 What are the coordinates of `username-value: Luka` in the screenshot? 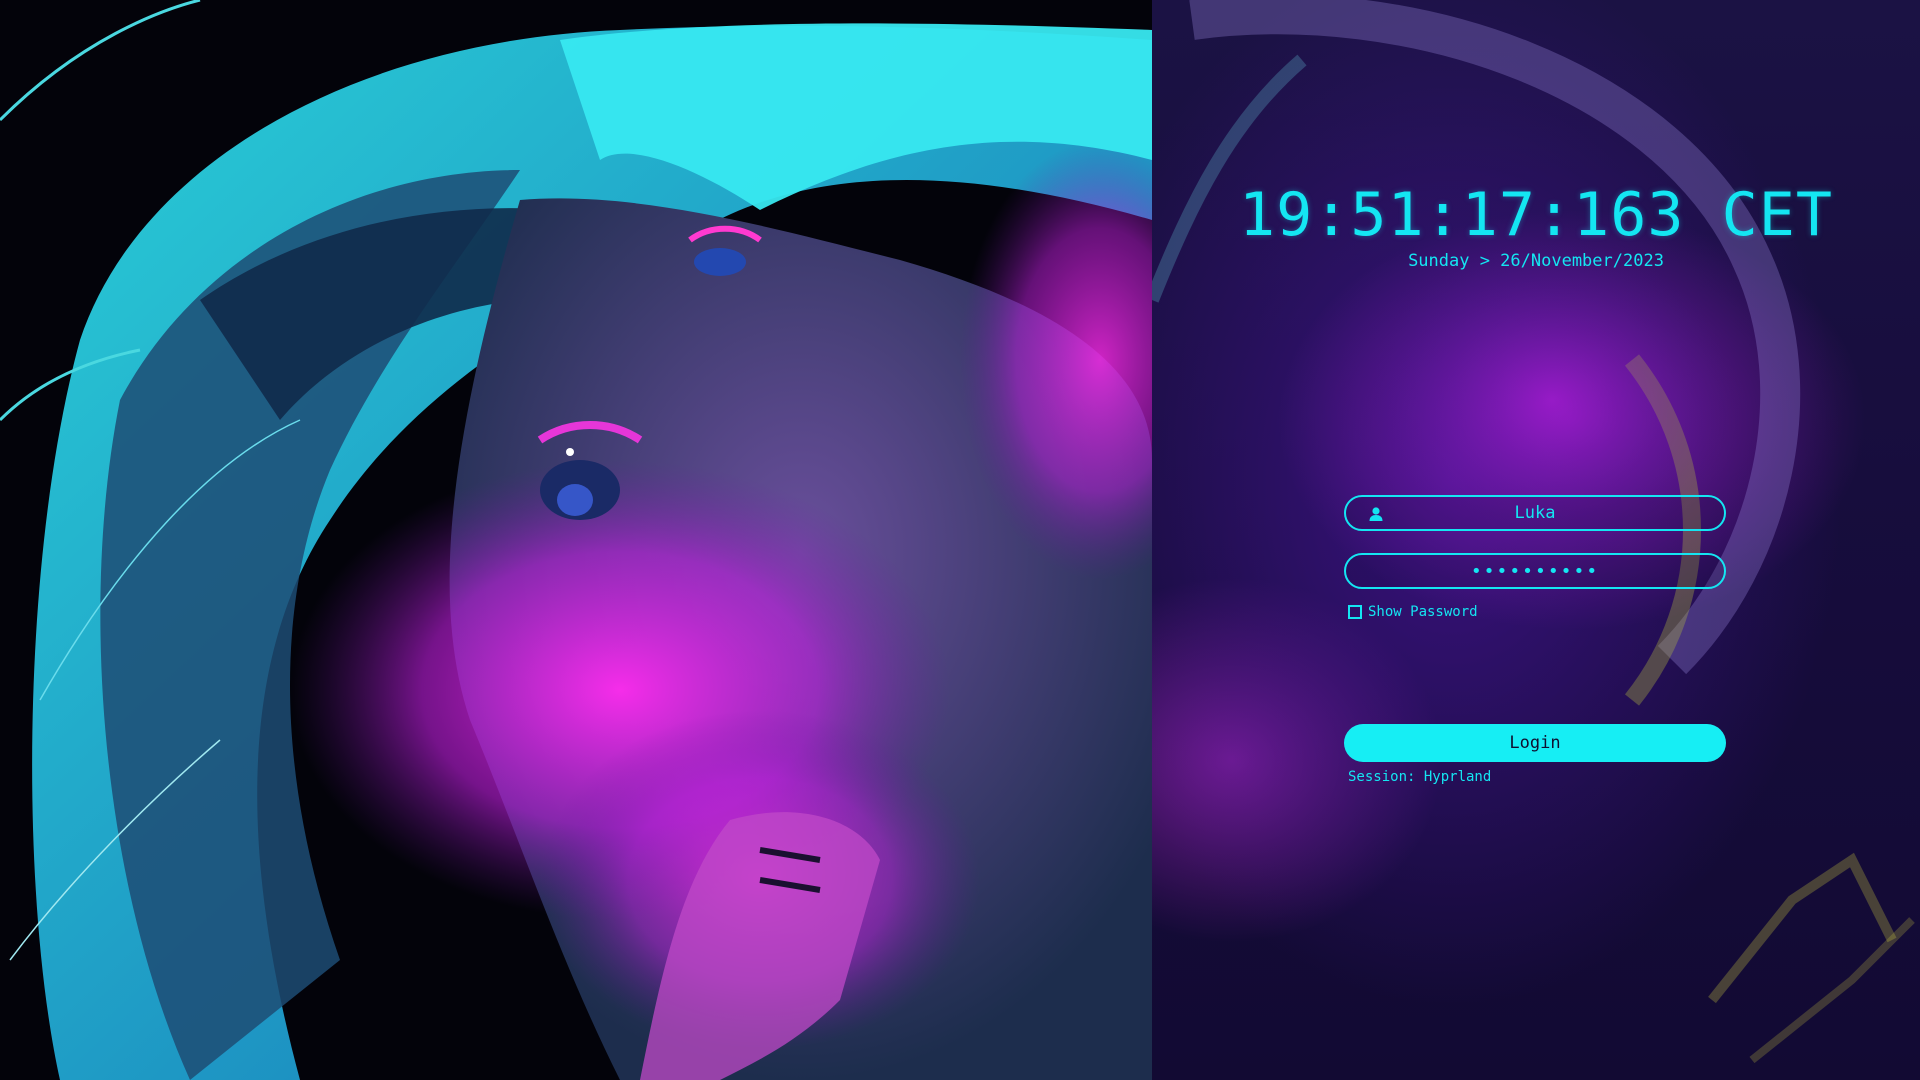 It's located at (1535, 513).